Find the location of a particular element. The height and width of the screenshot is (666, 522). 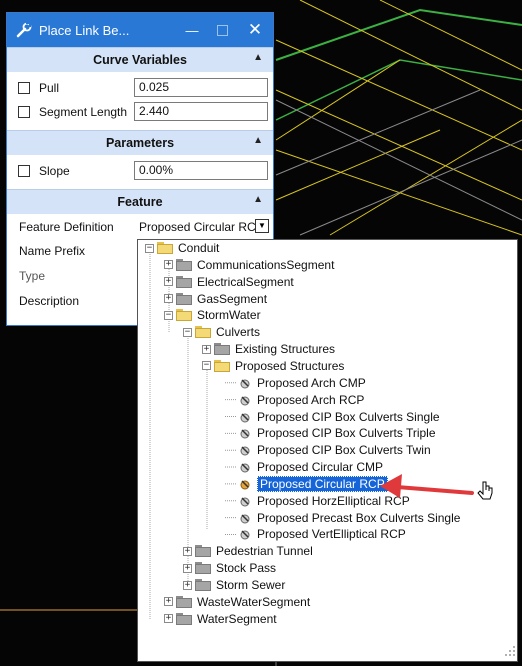

tree-item: Proposed CIP Box Culverts Single is located at coordinates (330, 417).